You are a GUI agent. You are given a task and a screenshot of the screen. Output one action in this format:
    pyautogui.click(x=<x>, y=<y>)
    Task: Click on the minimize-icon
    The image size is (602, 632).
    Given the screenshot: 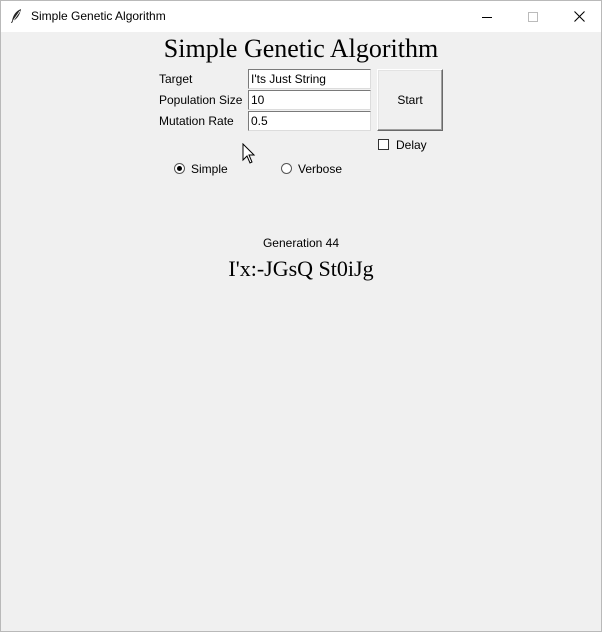 What is the action you would take?
    pyautogui.click(x=487, y=17)
    